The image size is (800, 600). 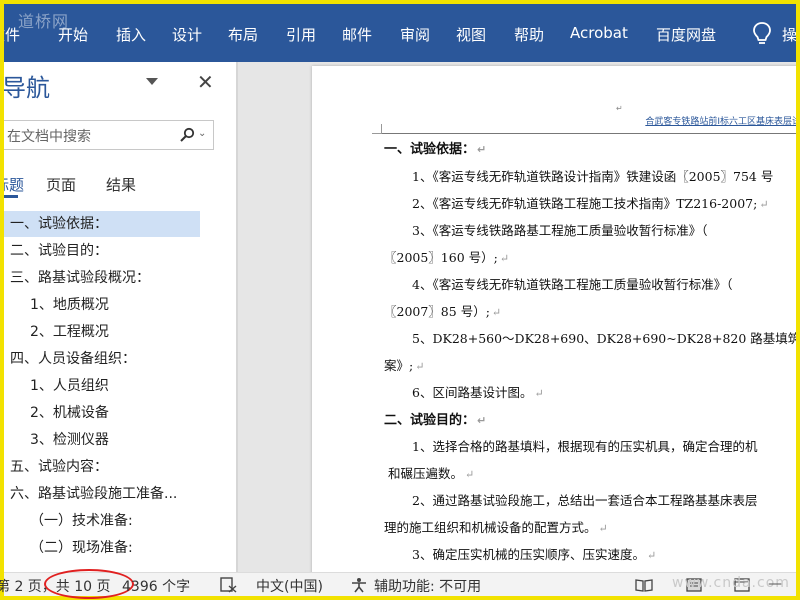 What do you see at coordinates (102, 224) in the screenshot?
I see `heading-item: 一、试验依据：` at bounding box center [102, 224].